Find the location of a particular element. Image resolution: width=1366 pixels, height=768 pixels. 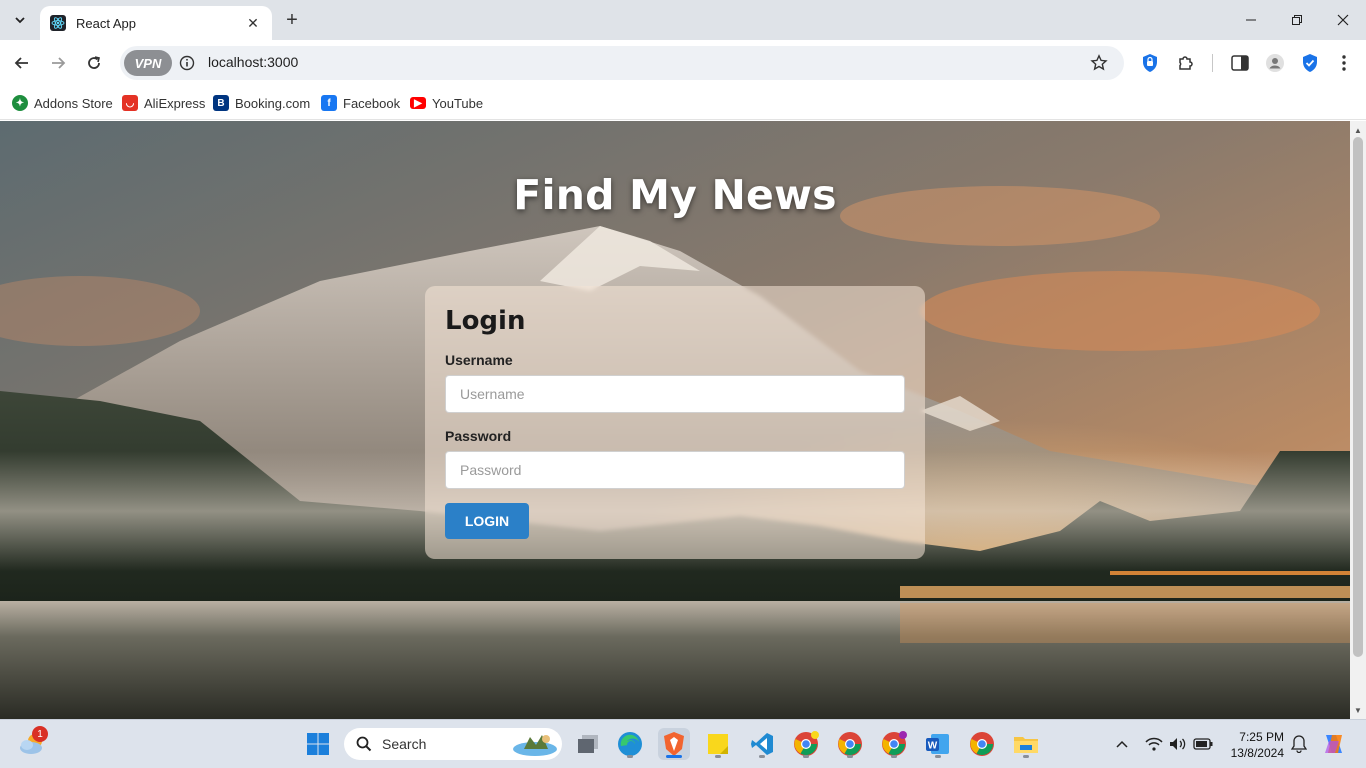

tab-close-icon: ✕ is located at coordinates (253, 23).